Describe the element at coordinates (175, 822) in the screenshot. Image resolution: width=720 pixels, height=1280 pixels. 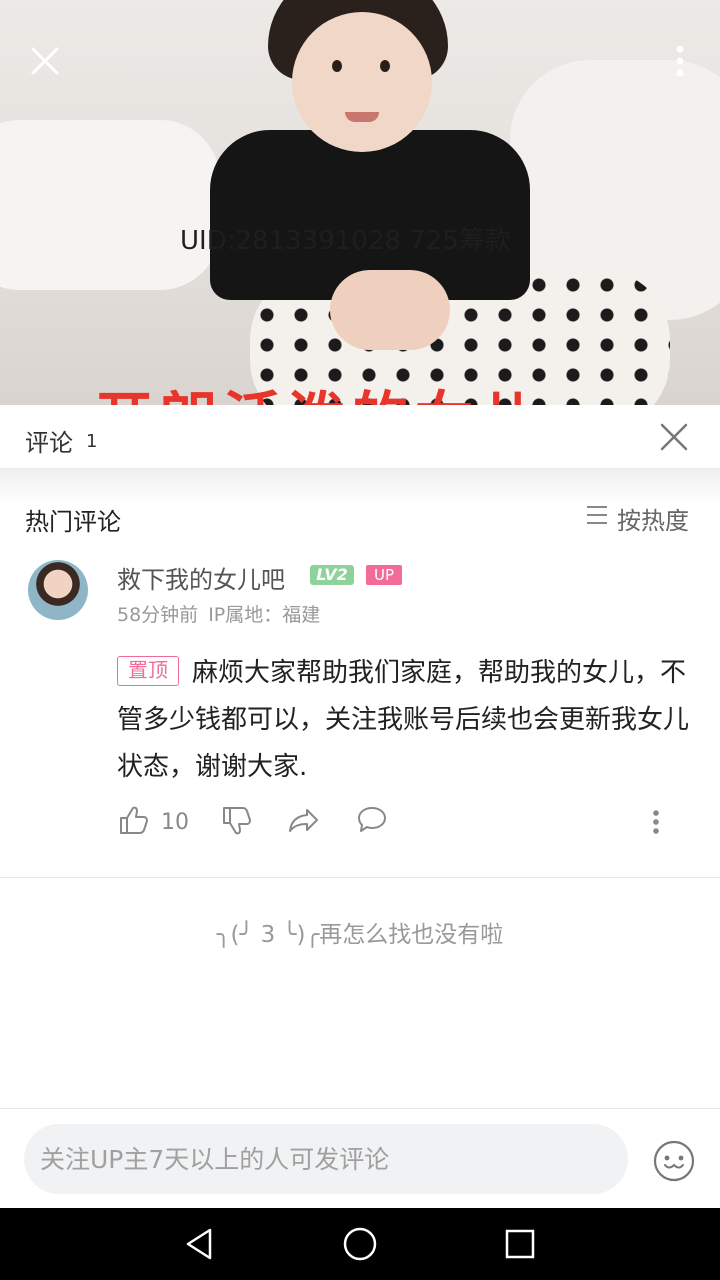
I see `like-count: 10` at that location.